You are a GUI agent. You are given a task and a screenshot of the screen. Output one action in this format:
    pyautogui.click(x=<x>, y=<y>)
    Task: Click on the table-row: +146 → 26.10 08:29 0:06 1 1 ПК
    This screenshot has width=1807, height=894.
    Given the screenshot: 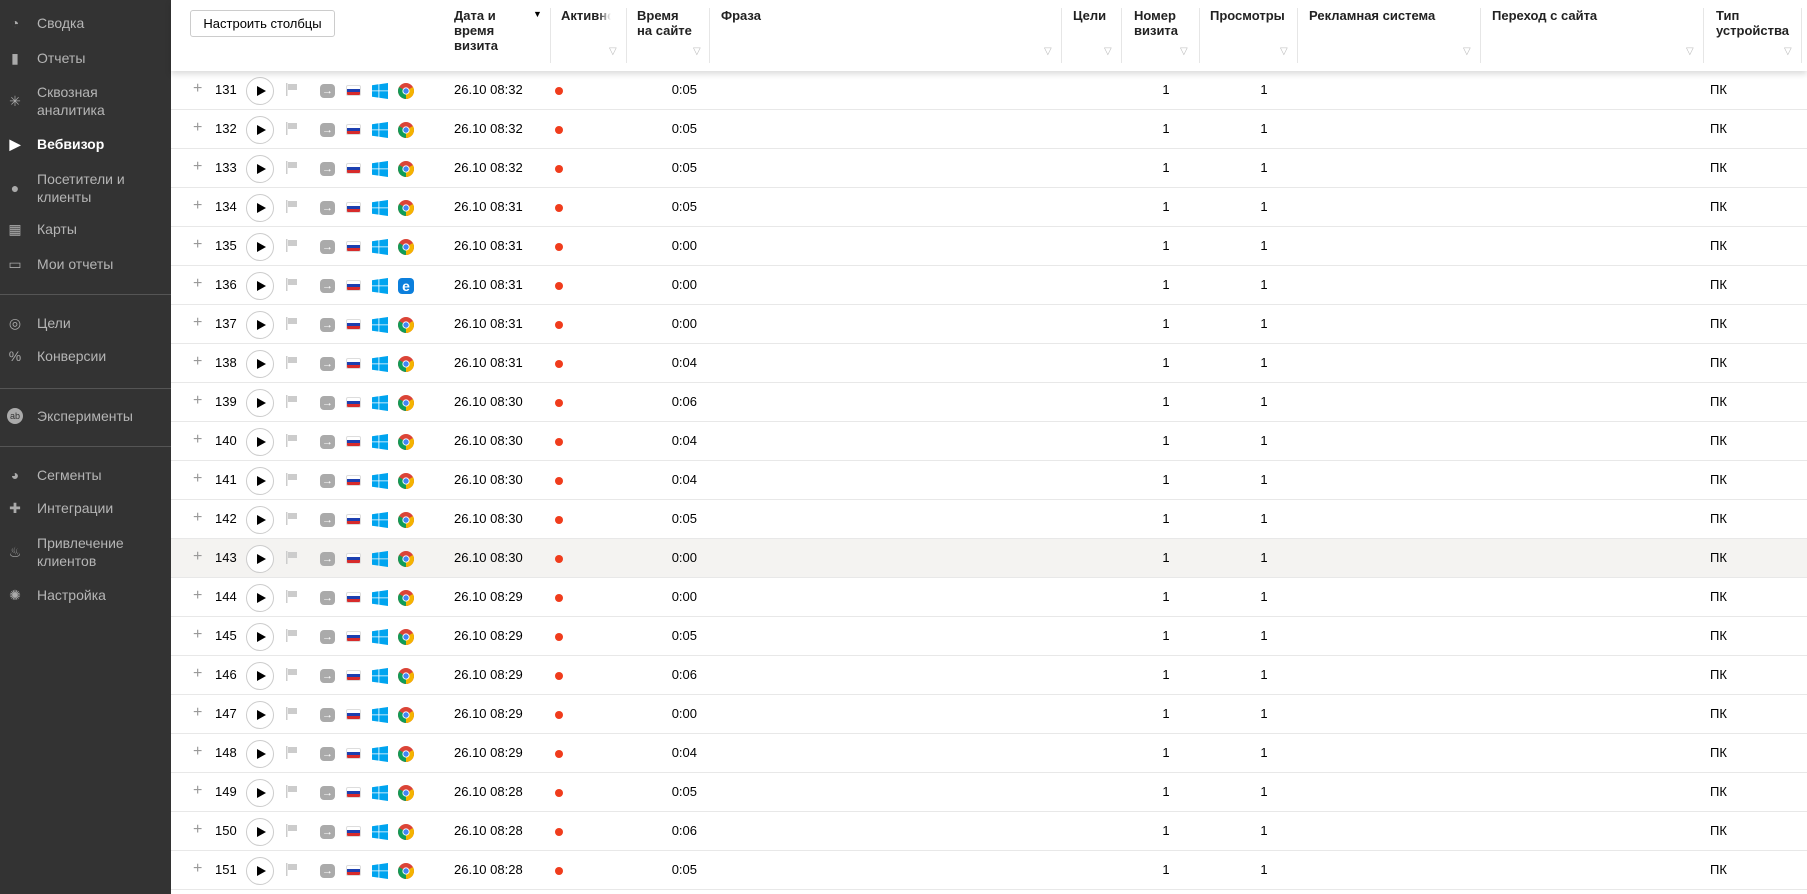 What is the action you would take?
    pyautogui.click(x=989, y=675)
    